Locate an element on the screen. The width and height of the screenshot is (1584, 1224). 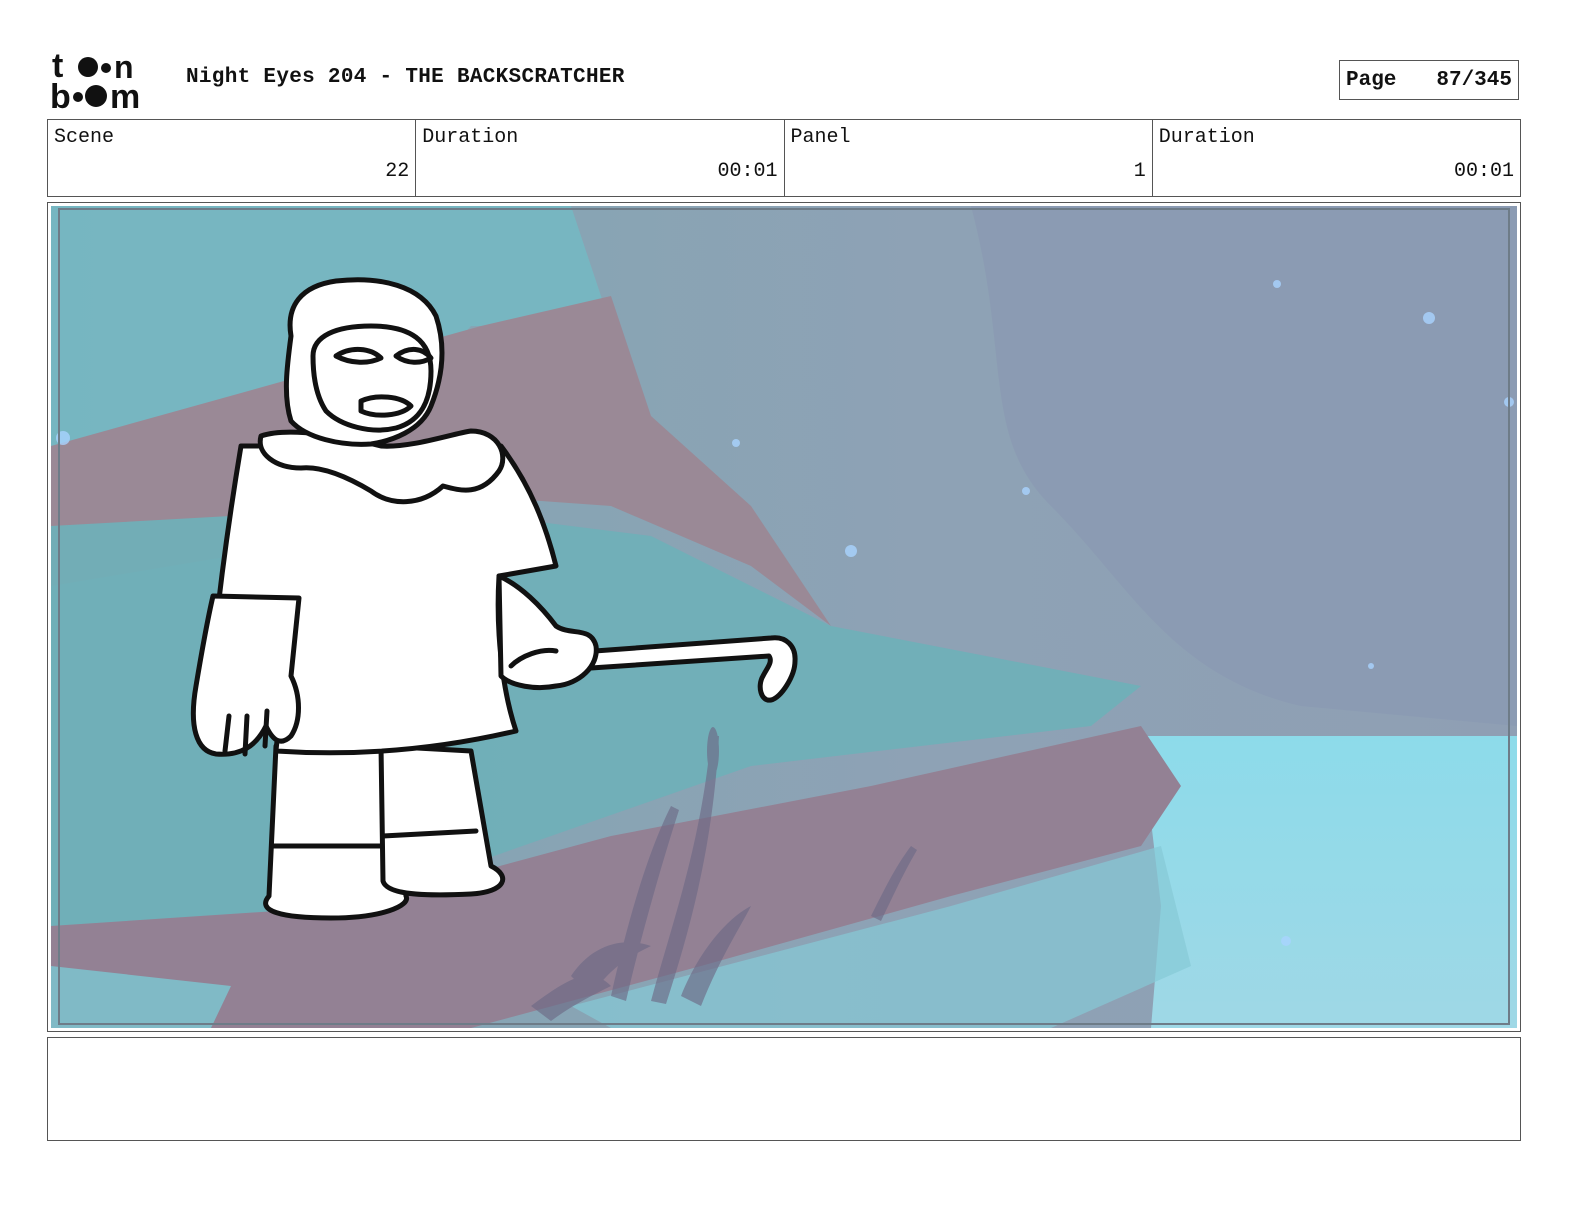
panel-cell: Panel 1 is located at coordinates (969, 158).